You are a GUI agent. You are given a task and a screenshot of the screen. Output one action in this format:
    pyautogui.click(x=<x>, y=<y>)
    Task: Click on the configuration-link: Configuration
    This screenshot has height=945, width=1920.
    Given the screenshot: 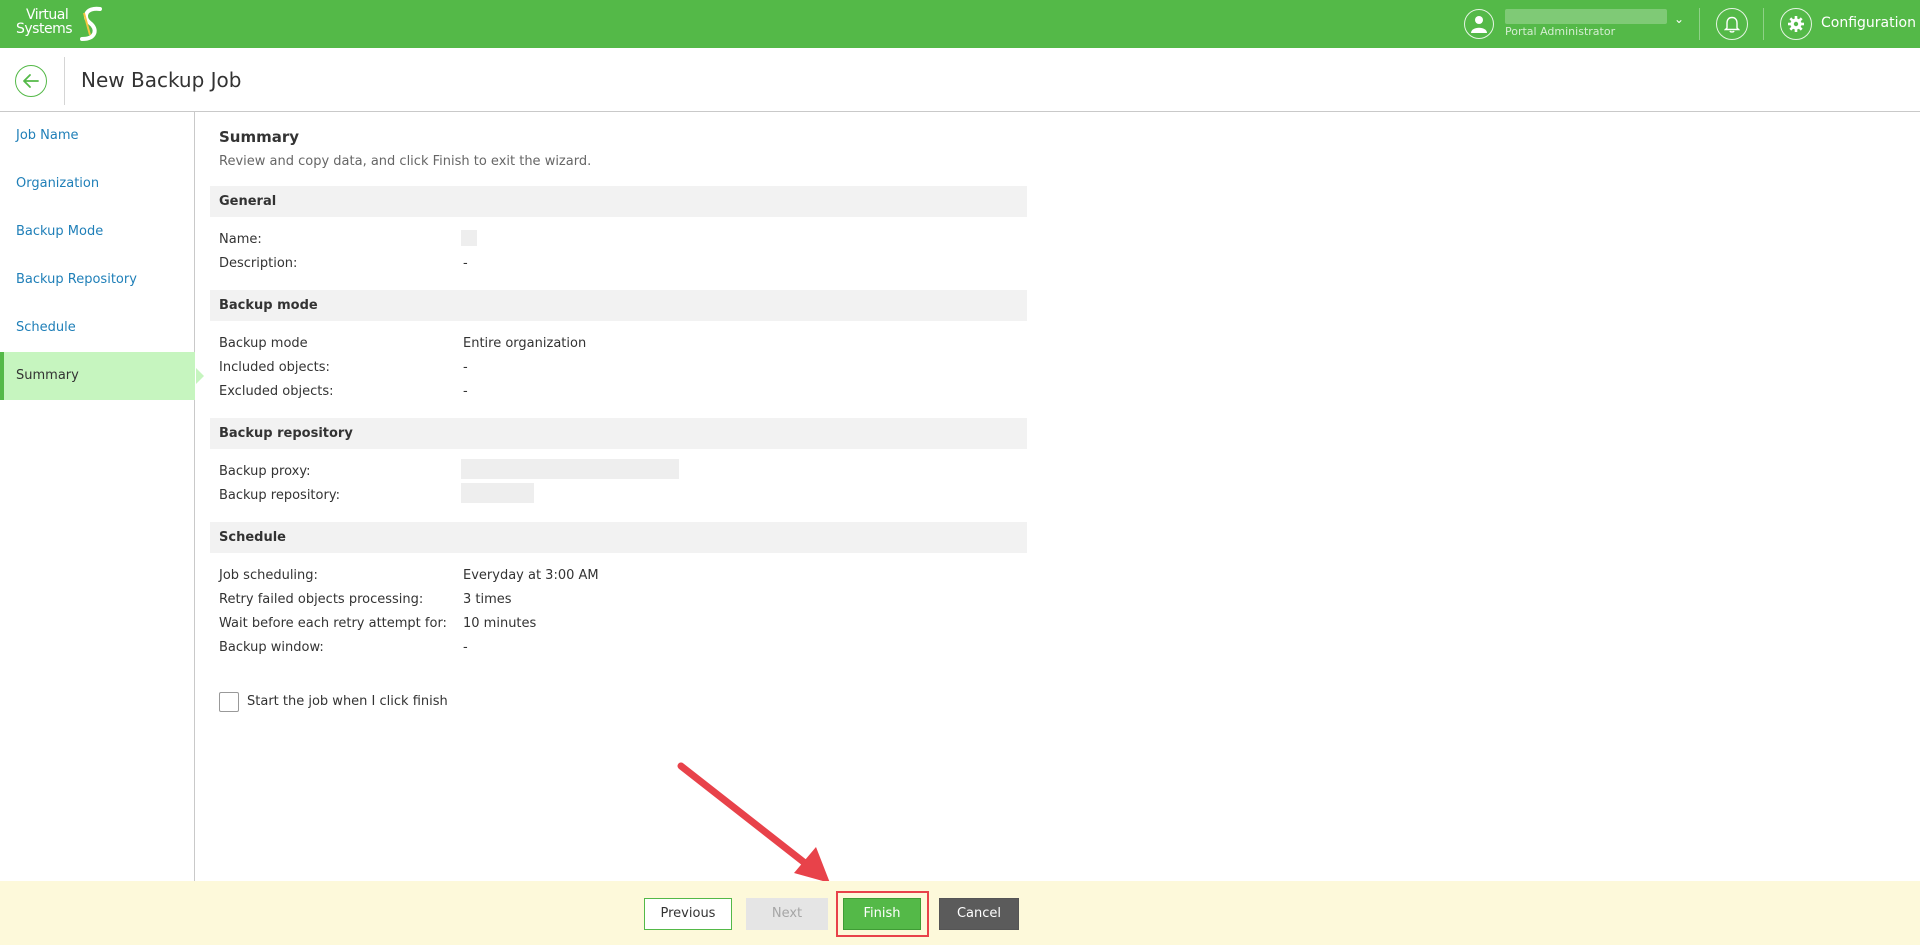 What is the action you would take?
    pyautogui.click(x=1868, y=23)
    